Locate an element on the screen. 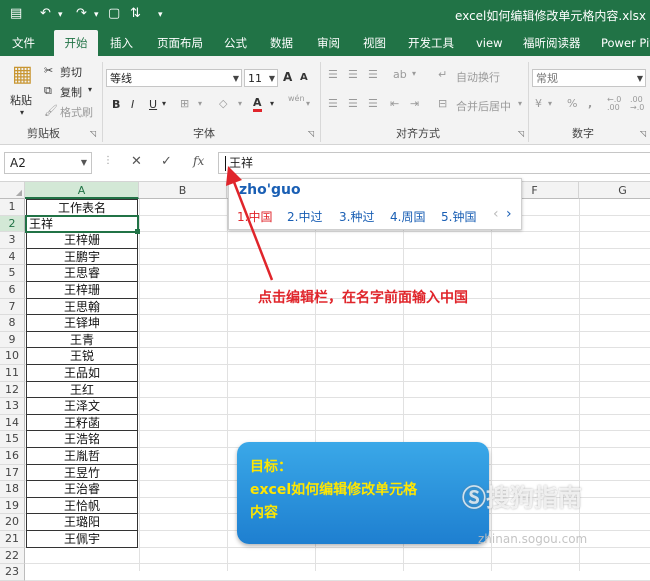 The image size is (650, 581). watermark-text: 搜狗指南 is located at coordinates (534, 498).